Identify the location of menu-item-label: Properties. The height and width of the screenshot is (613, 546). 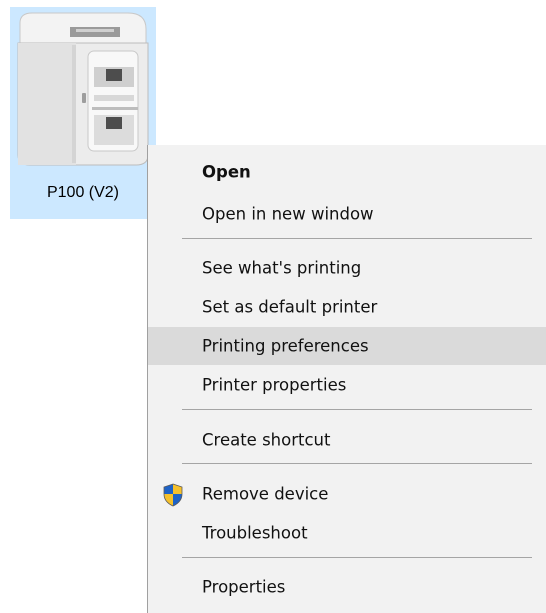
(244, 587).